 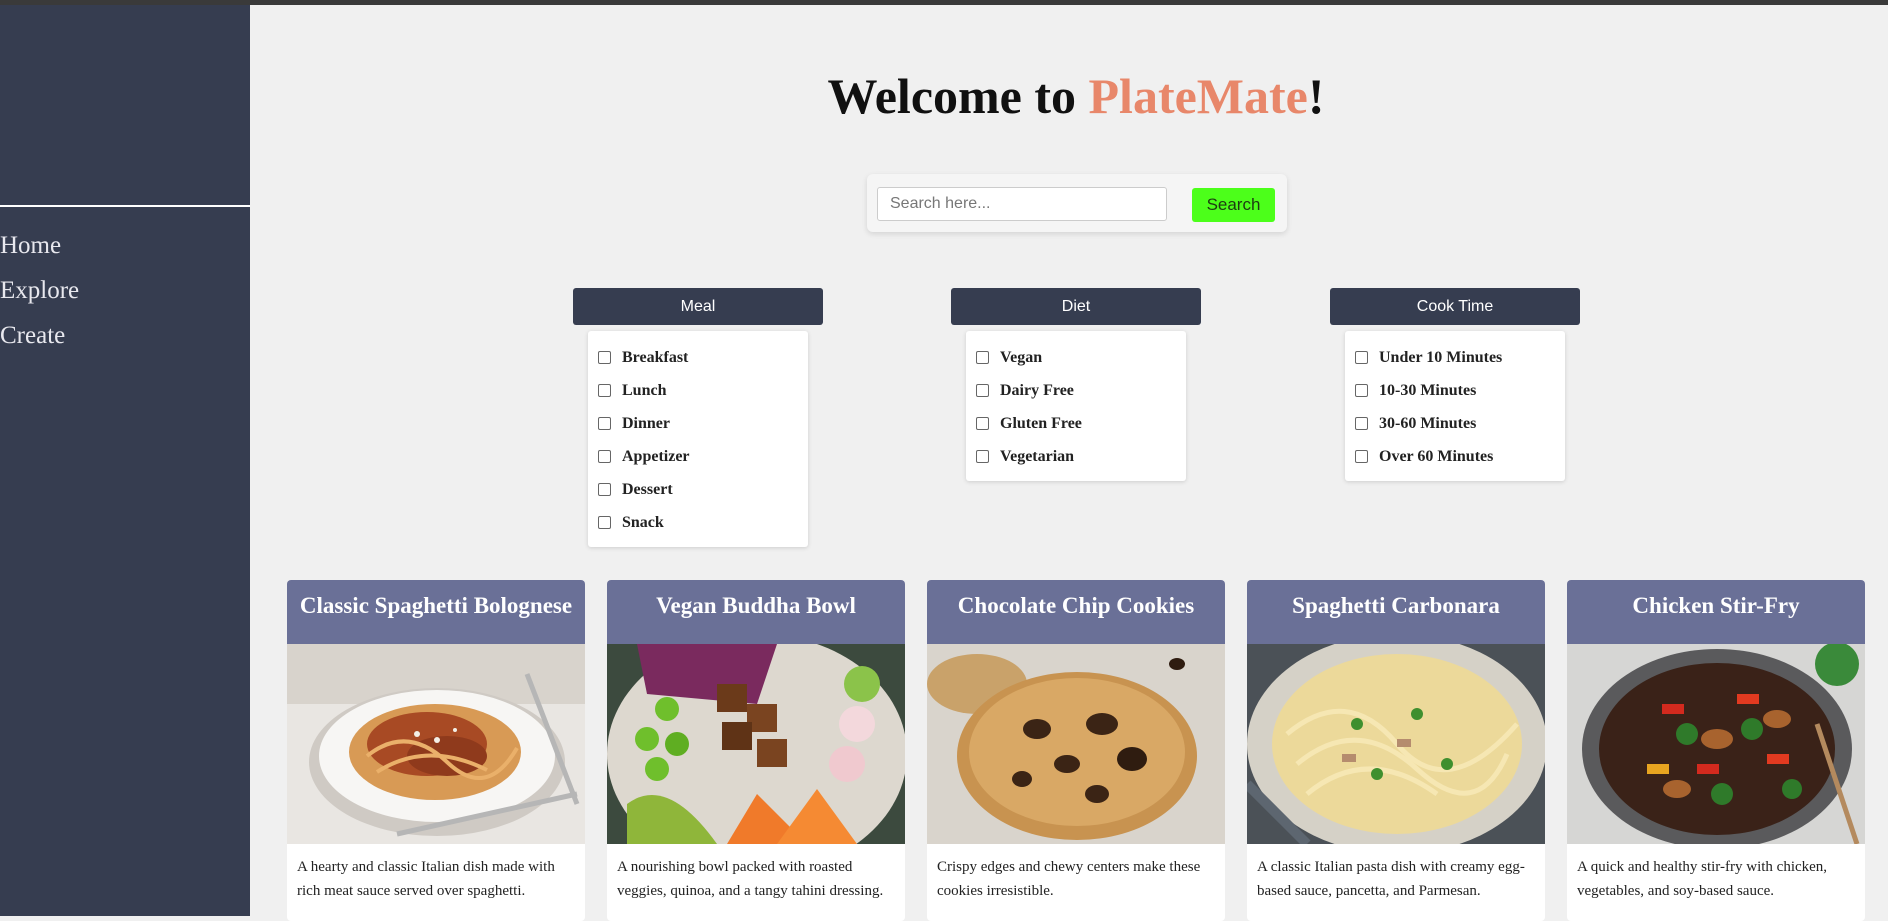 I want to click on filter-meal-header: Meal, so click(x=698, y=306).